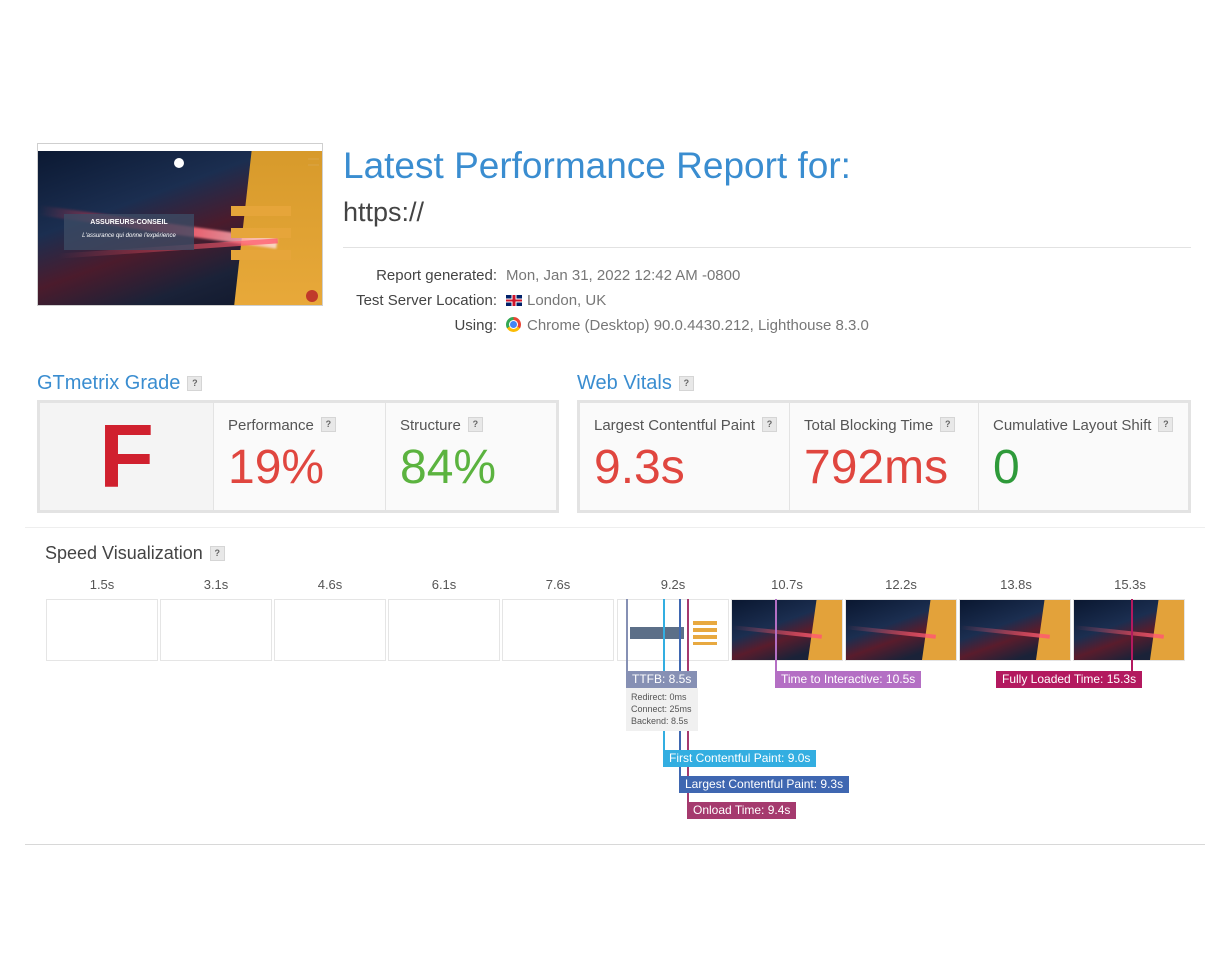 The height and width of the screenshot is (980, 1230). Describe the element at coordinates (1069, 679) in the screenshot. I see `fully-loaded-tag: Fully Loaded Time: 15.3s` at that location.